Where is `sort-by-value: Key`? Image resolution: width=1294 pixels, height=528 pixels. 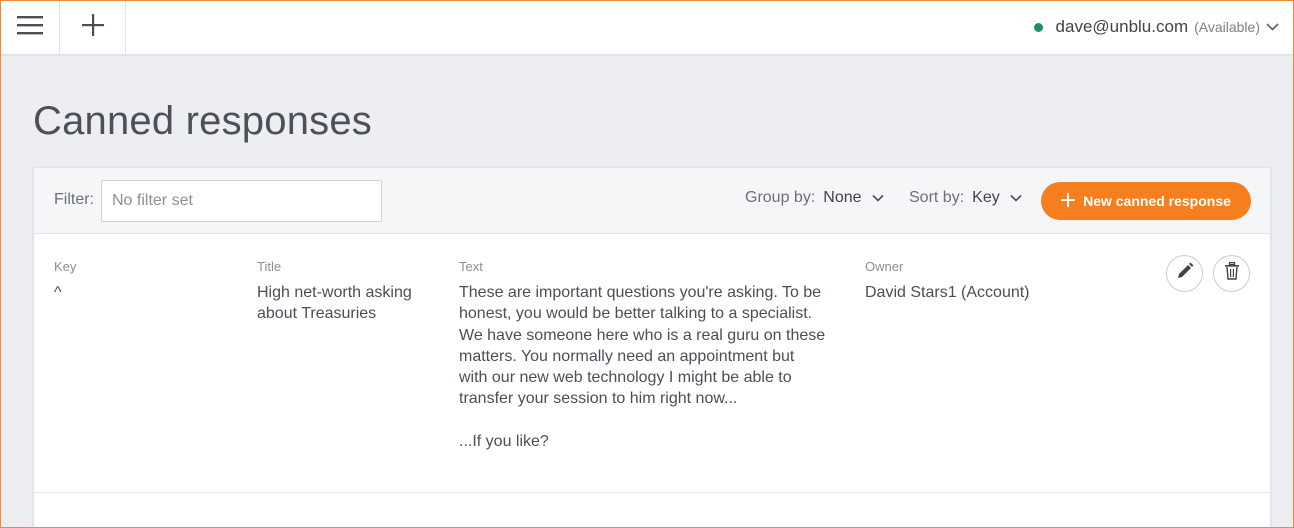 sort-by-value: Key is located at coordinates (986, 197).